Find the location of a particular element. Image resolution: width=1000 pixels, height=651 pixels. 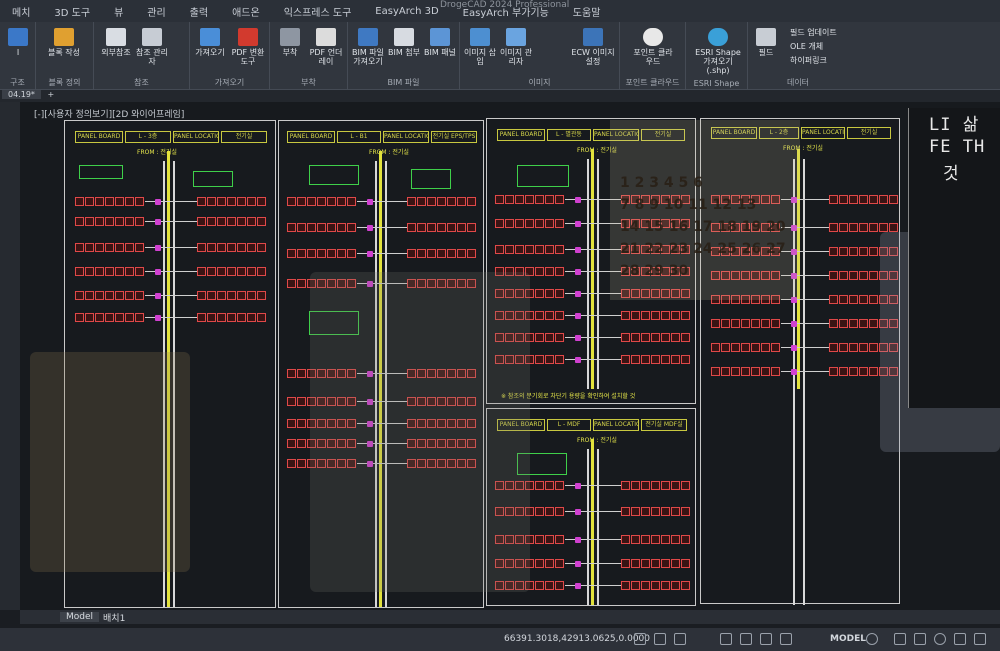

attach-button: 부착 is located at coordinates (290, 40).